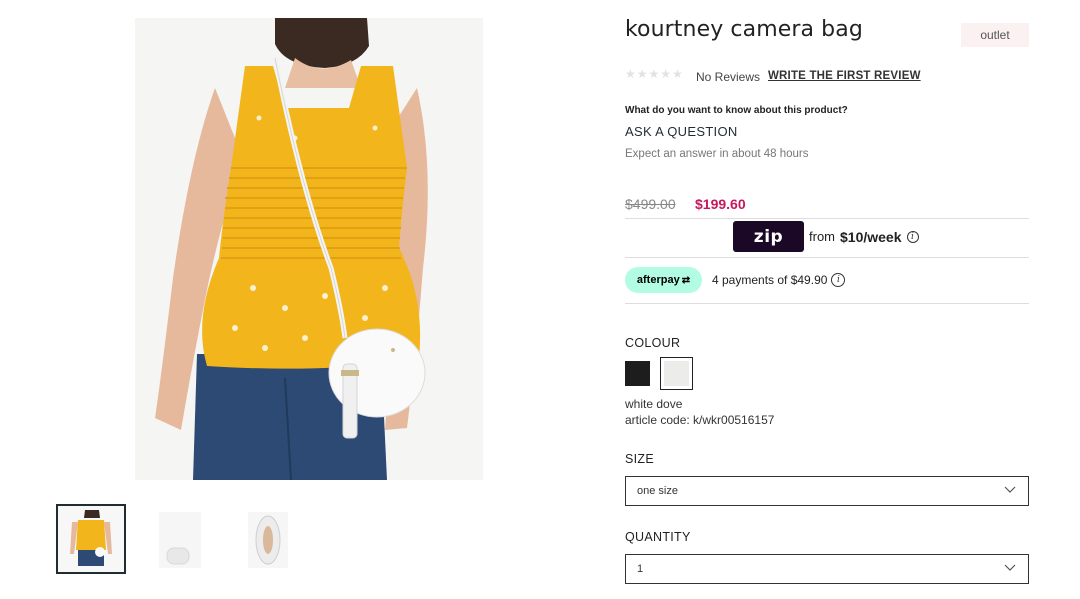 The height and width of the screenshot is (599, 1080). I want to click on thumbnail-bag-front-image, so click(180, 540).